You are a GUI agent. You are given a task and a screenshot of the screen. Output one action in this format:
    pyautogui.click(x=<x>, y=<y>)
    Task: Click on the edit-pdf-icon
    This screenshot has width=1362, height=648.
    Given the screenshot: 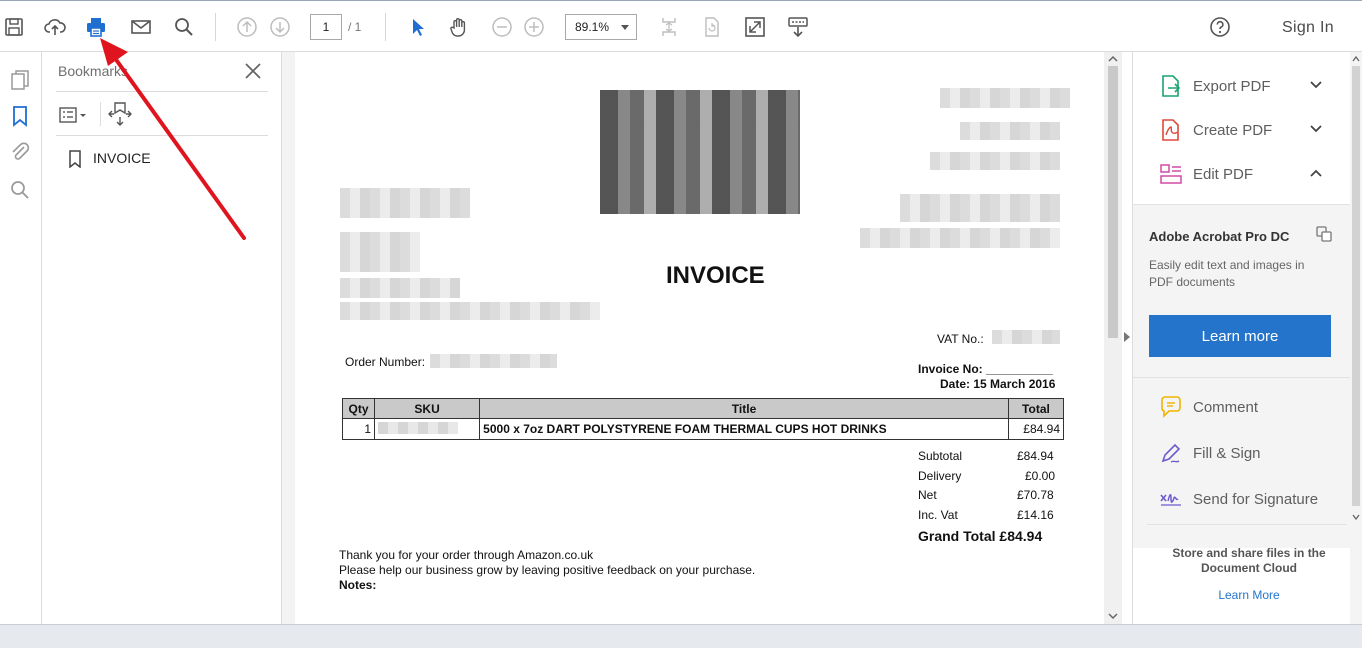 What is the action you would take?
    pyautogui.click(x=1171, y=174)
    